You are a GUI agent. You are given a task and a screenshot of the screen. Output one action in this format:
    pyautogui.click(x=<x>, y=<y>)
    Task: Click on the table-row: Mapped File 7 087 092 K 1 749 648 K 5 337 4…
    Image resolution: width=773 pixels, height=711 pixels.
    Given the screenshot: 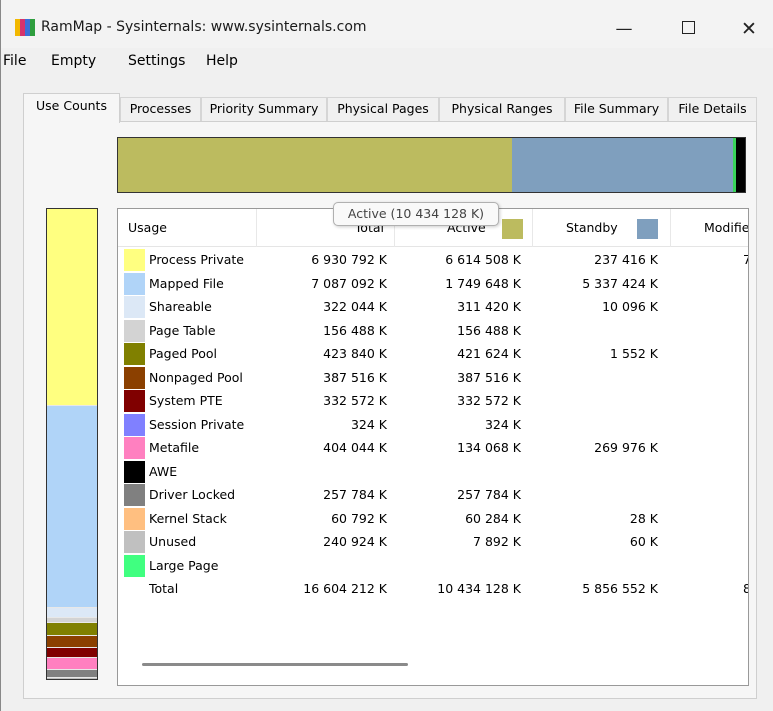 What is the action you would take?
    pyautogui.click(x=433, y=284)
    